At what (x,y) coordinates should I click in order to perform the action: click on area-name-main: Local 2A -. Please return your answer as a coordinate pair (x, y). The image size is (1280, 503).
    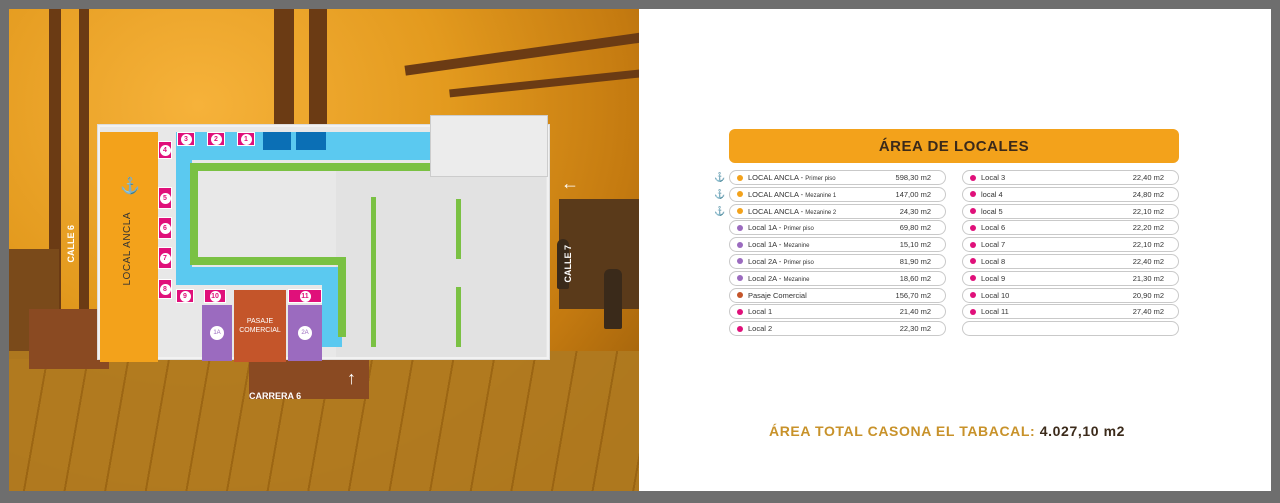
    Looking at the image, I should click on (766, 261).